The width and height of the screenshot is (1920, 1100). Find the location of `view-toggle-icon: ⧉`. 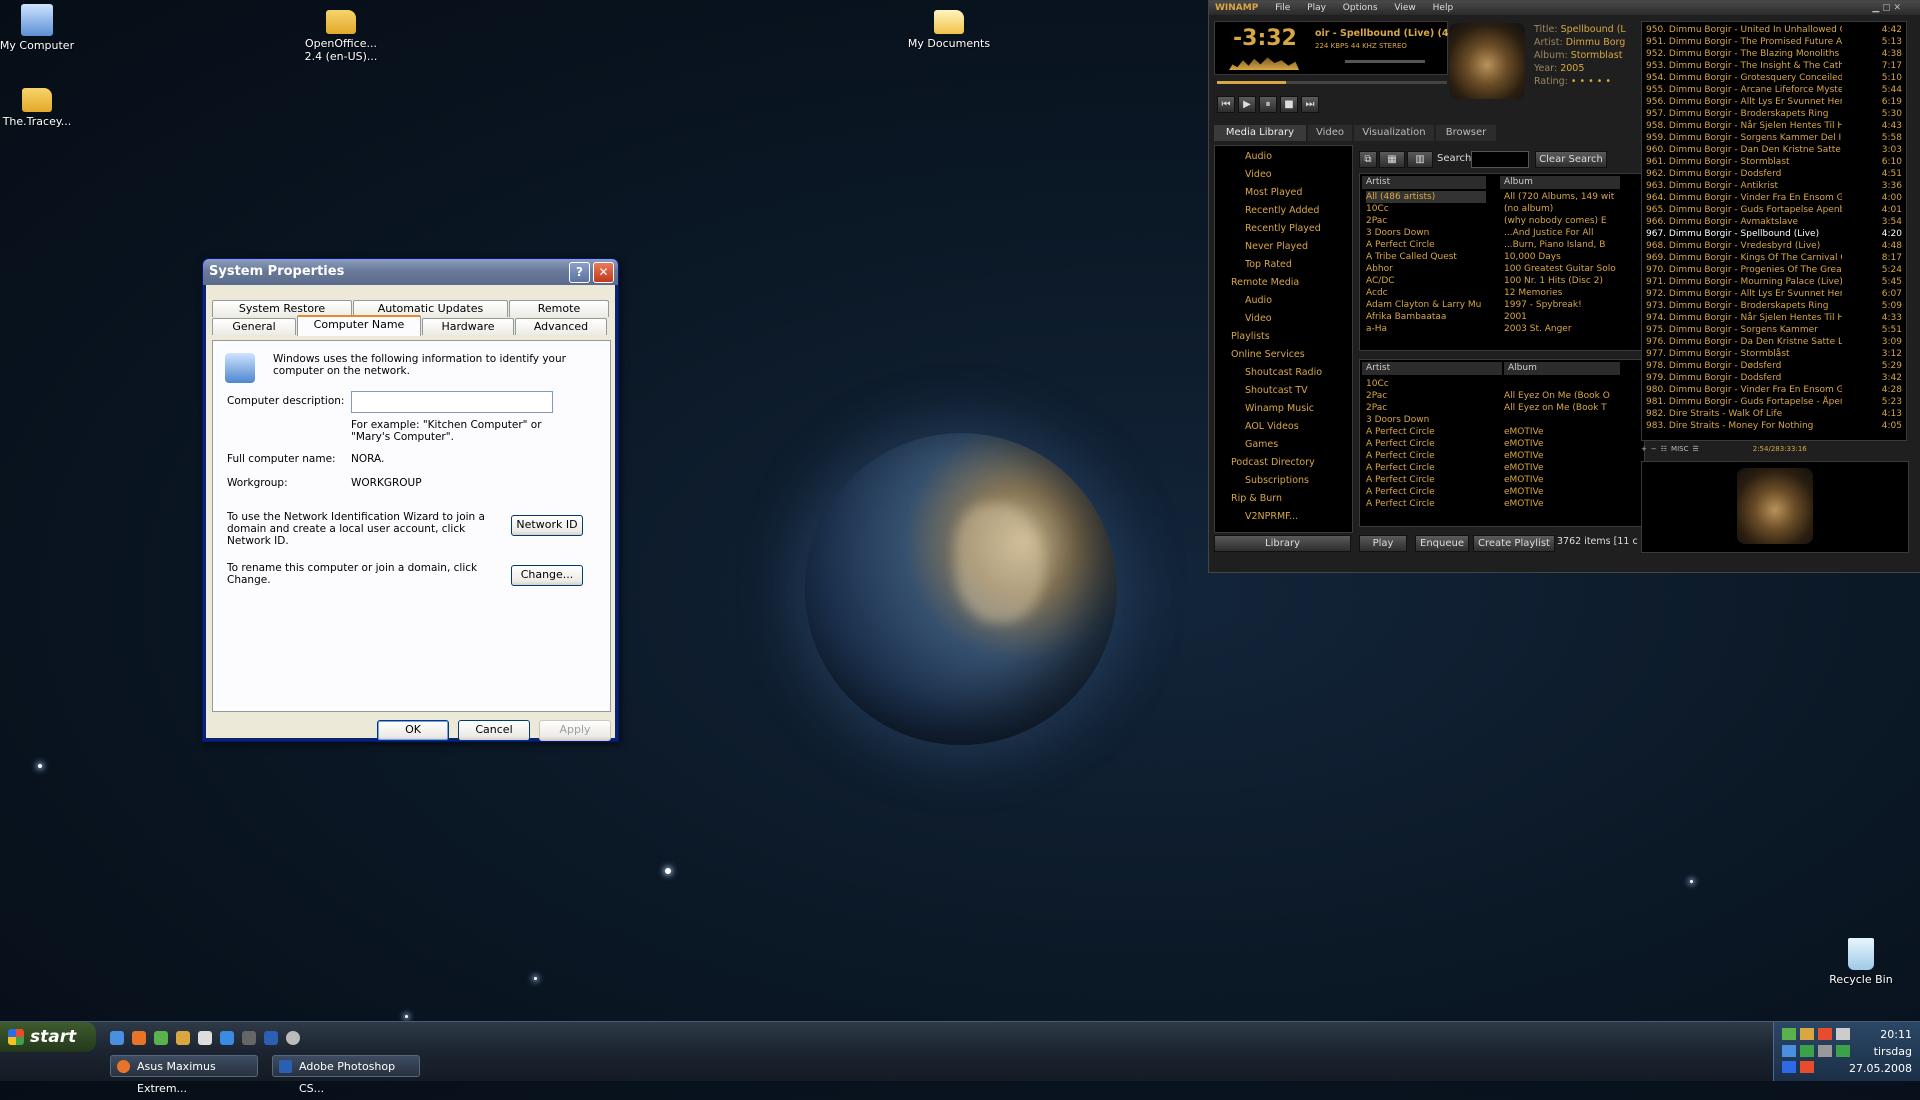

view-toggle-icon: ⧉ is located at coordinates (1368, 159).